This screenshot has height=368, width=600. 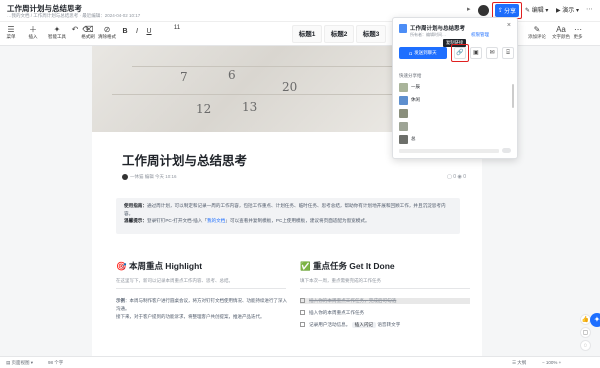 What do you see at coordinates (500, 11) in the screenshot?
I see `share-icon: ⇪` at bounding box center [500, 11].